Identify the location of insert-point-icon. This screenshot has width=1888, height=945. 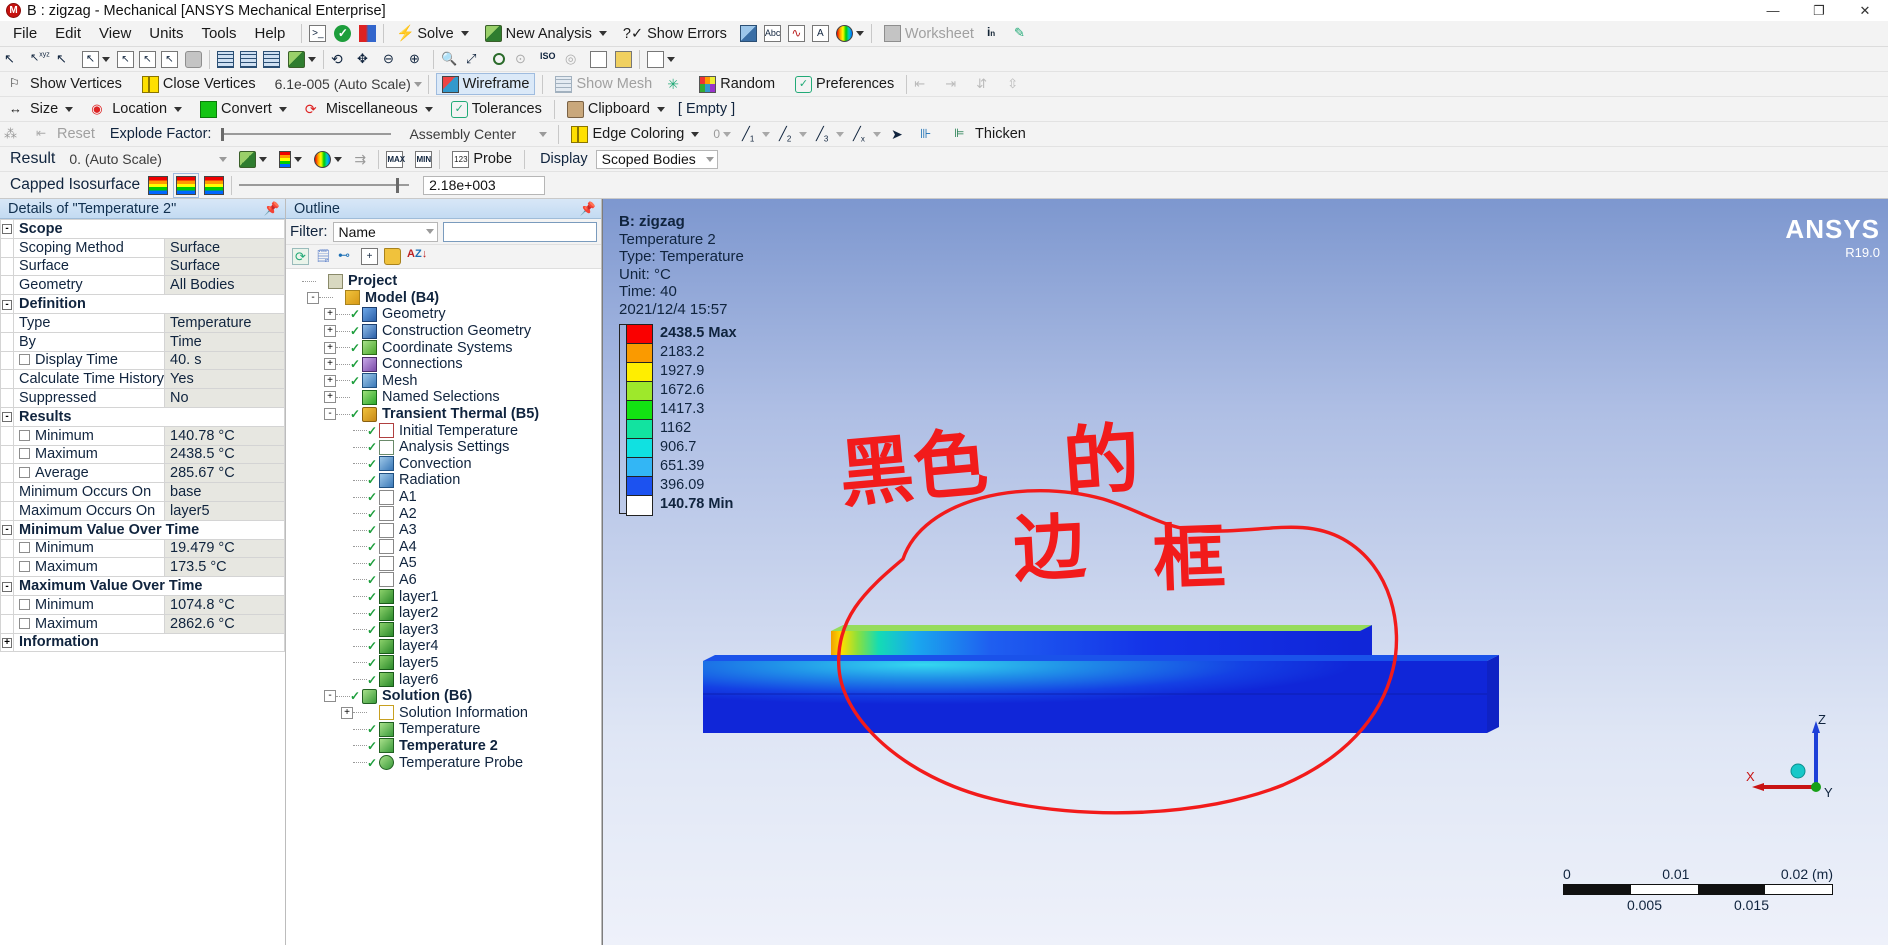
(368, 33).